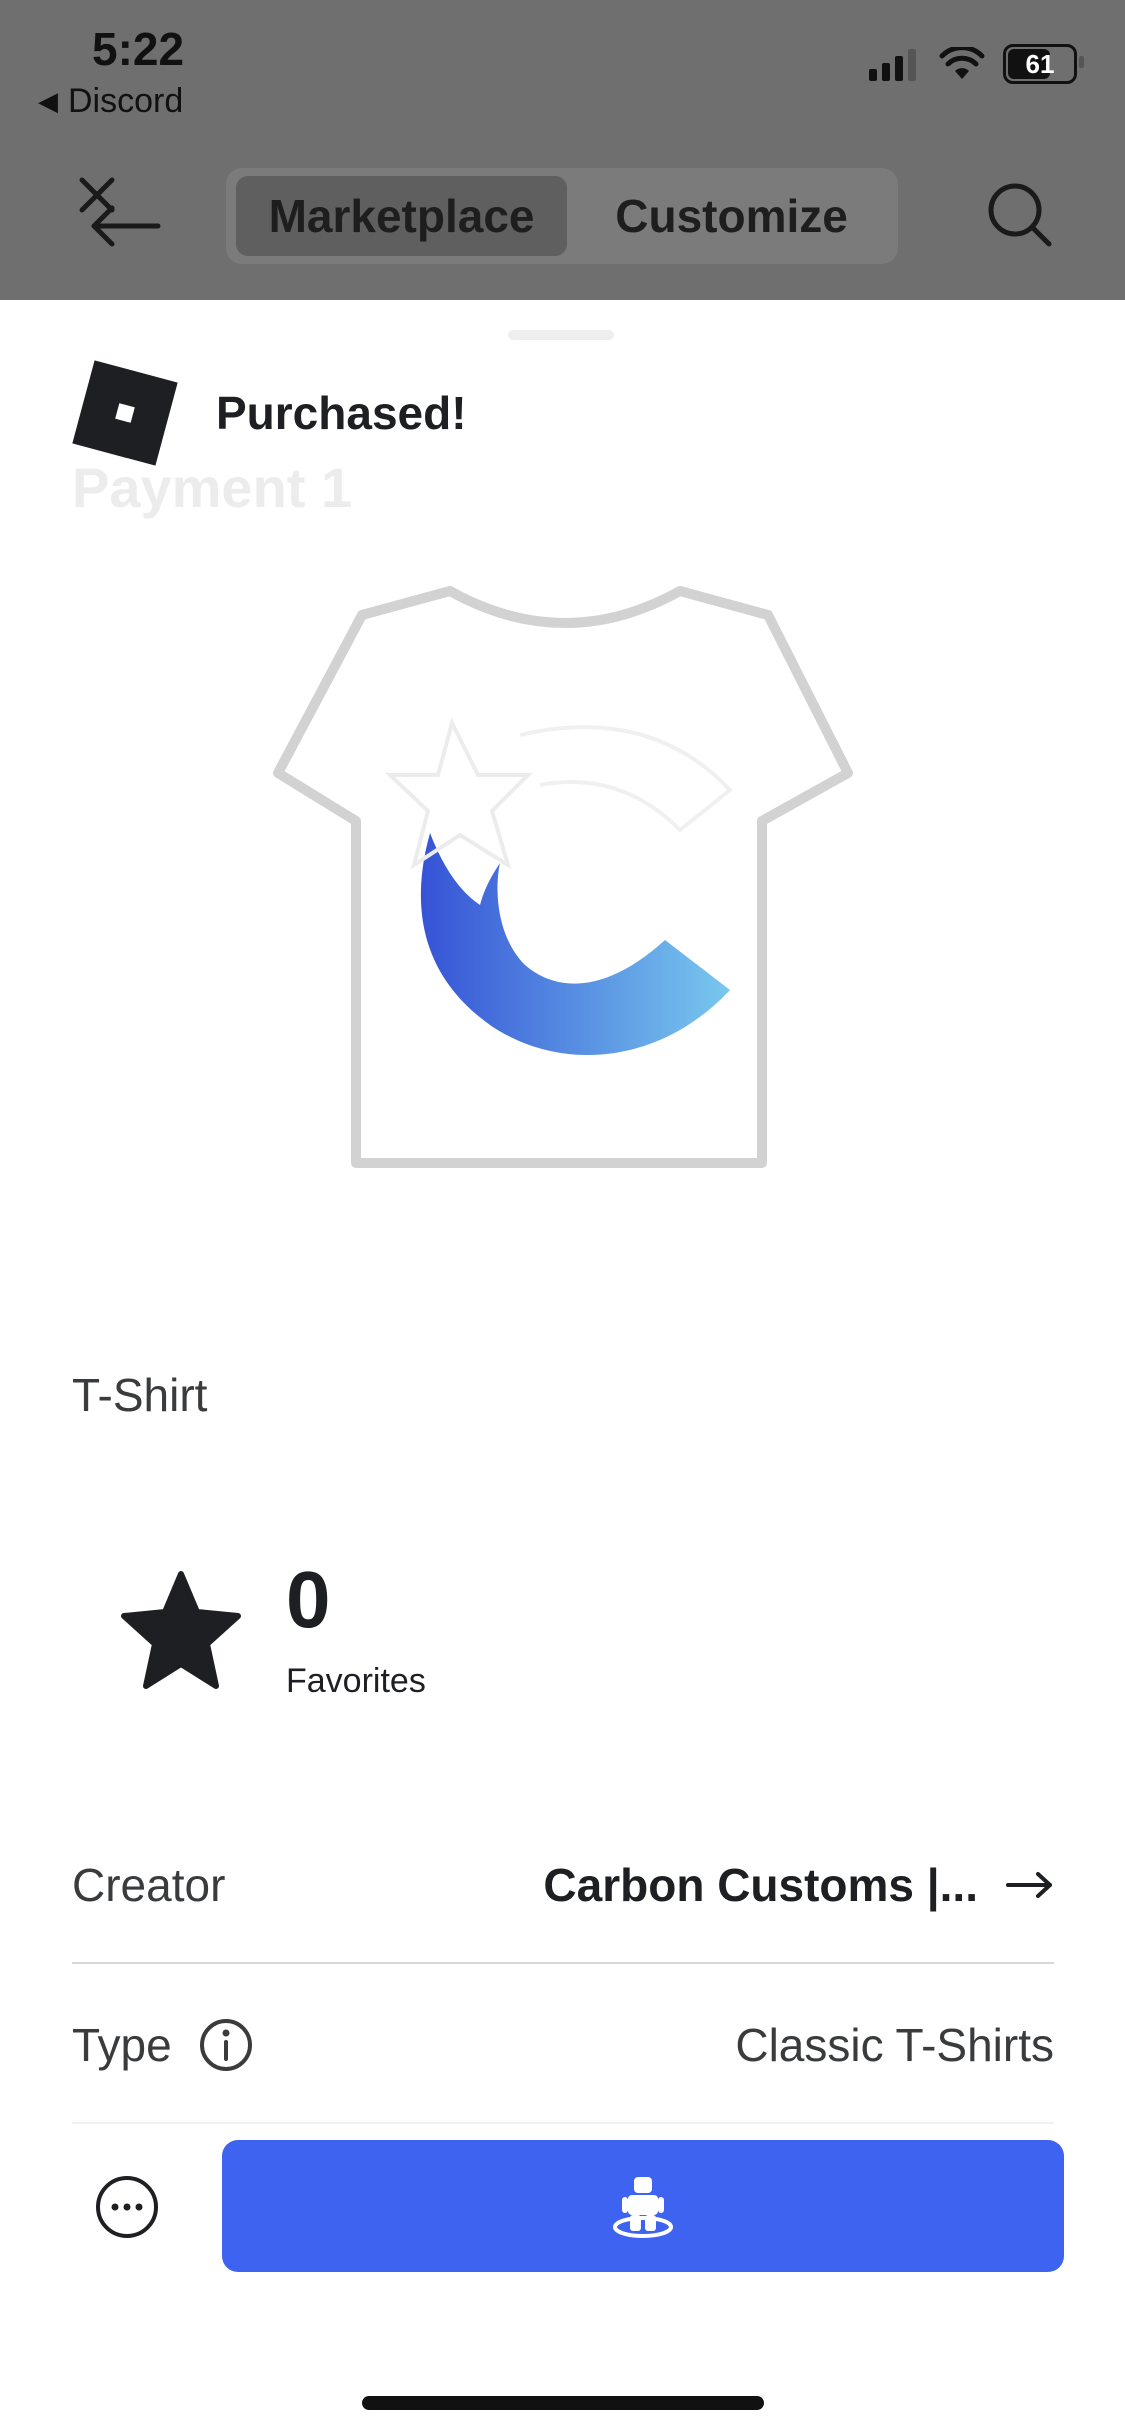 This screenshot has width=1125, height=2436. I want to click on battery-level: 61, so click(1040, 63).